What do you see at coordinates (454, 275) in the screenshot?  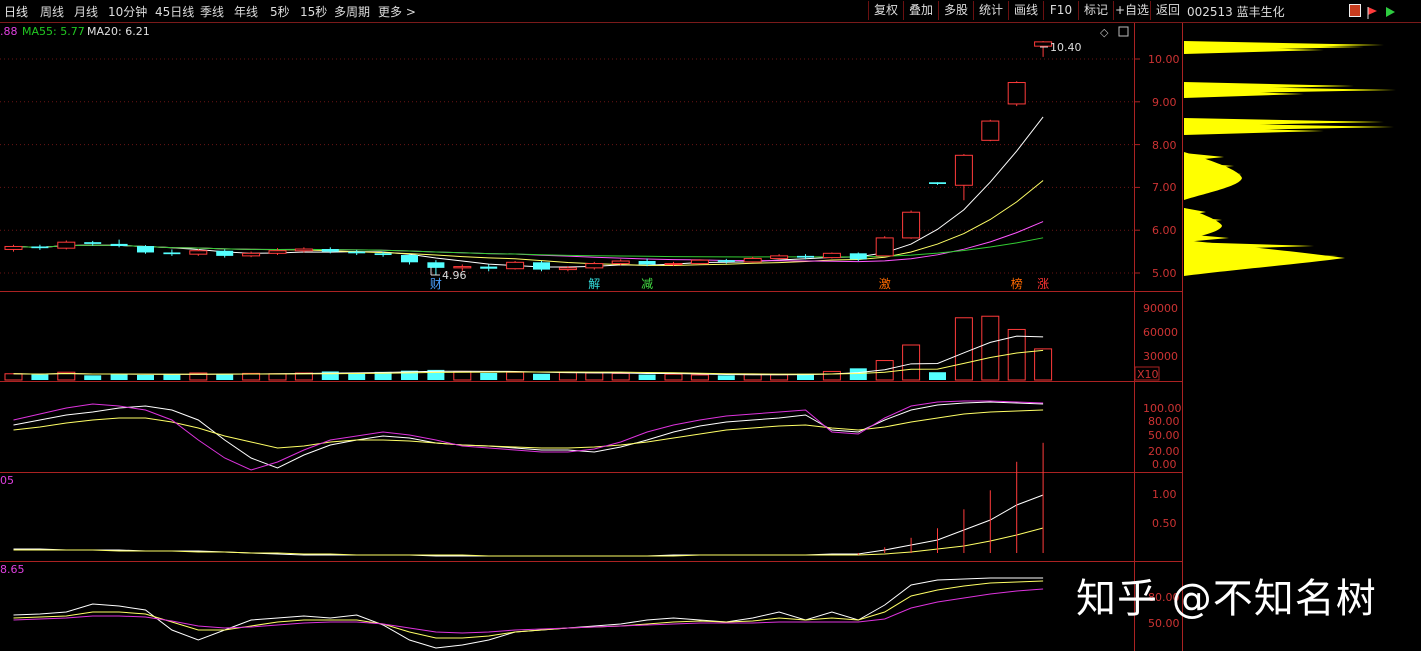 I see `min-price-label: 4.96` at bounding box center [454, 275].